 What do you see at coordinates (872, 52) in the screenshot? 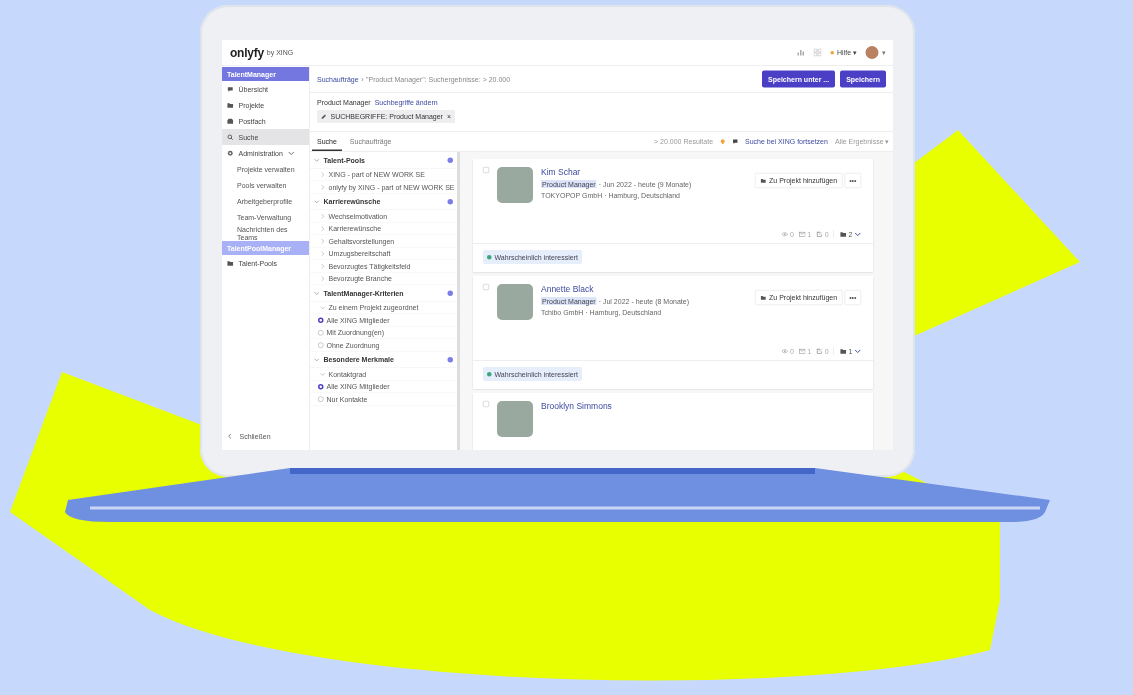
I see `avatar` at bounding box center [872, 52].